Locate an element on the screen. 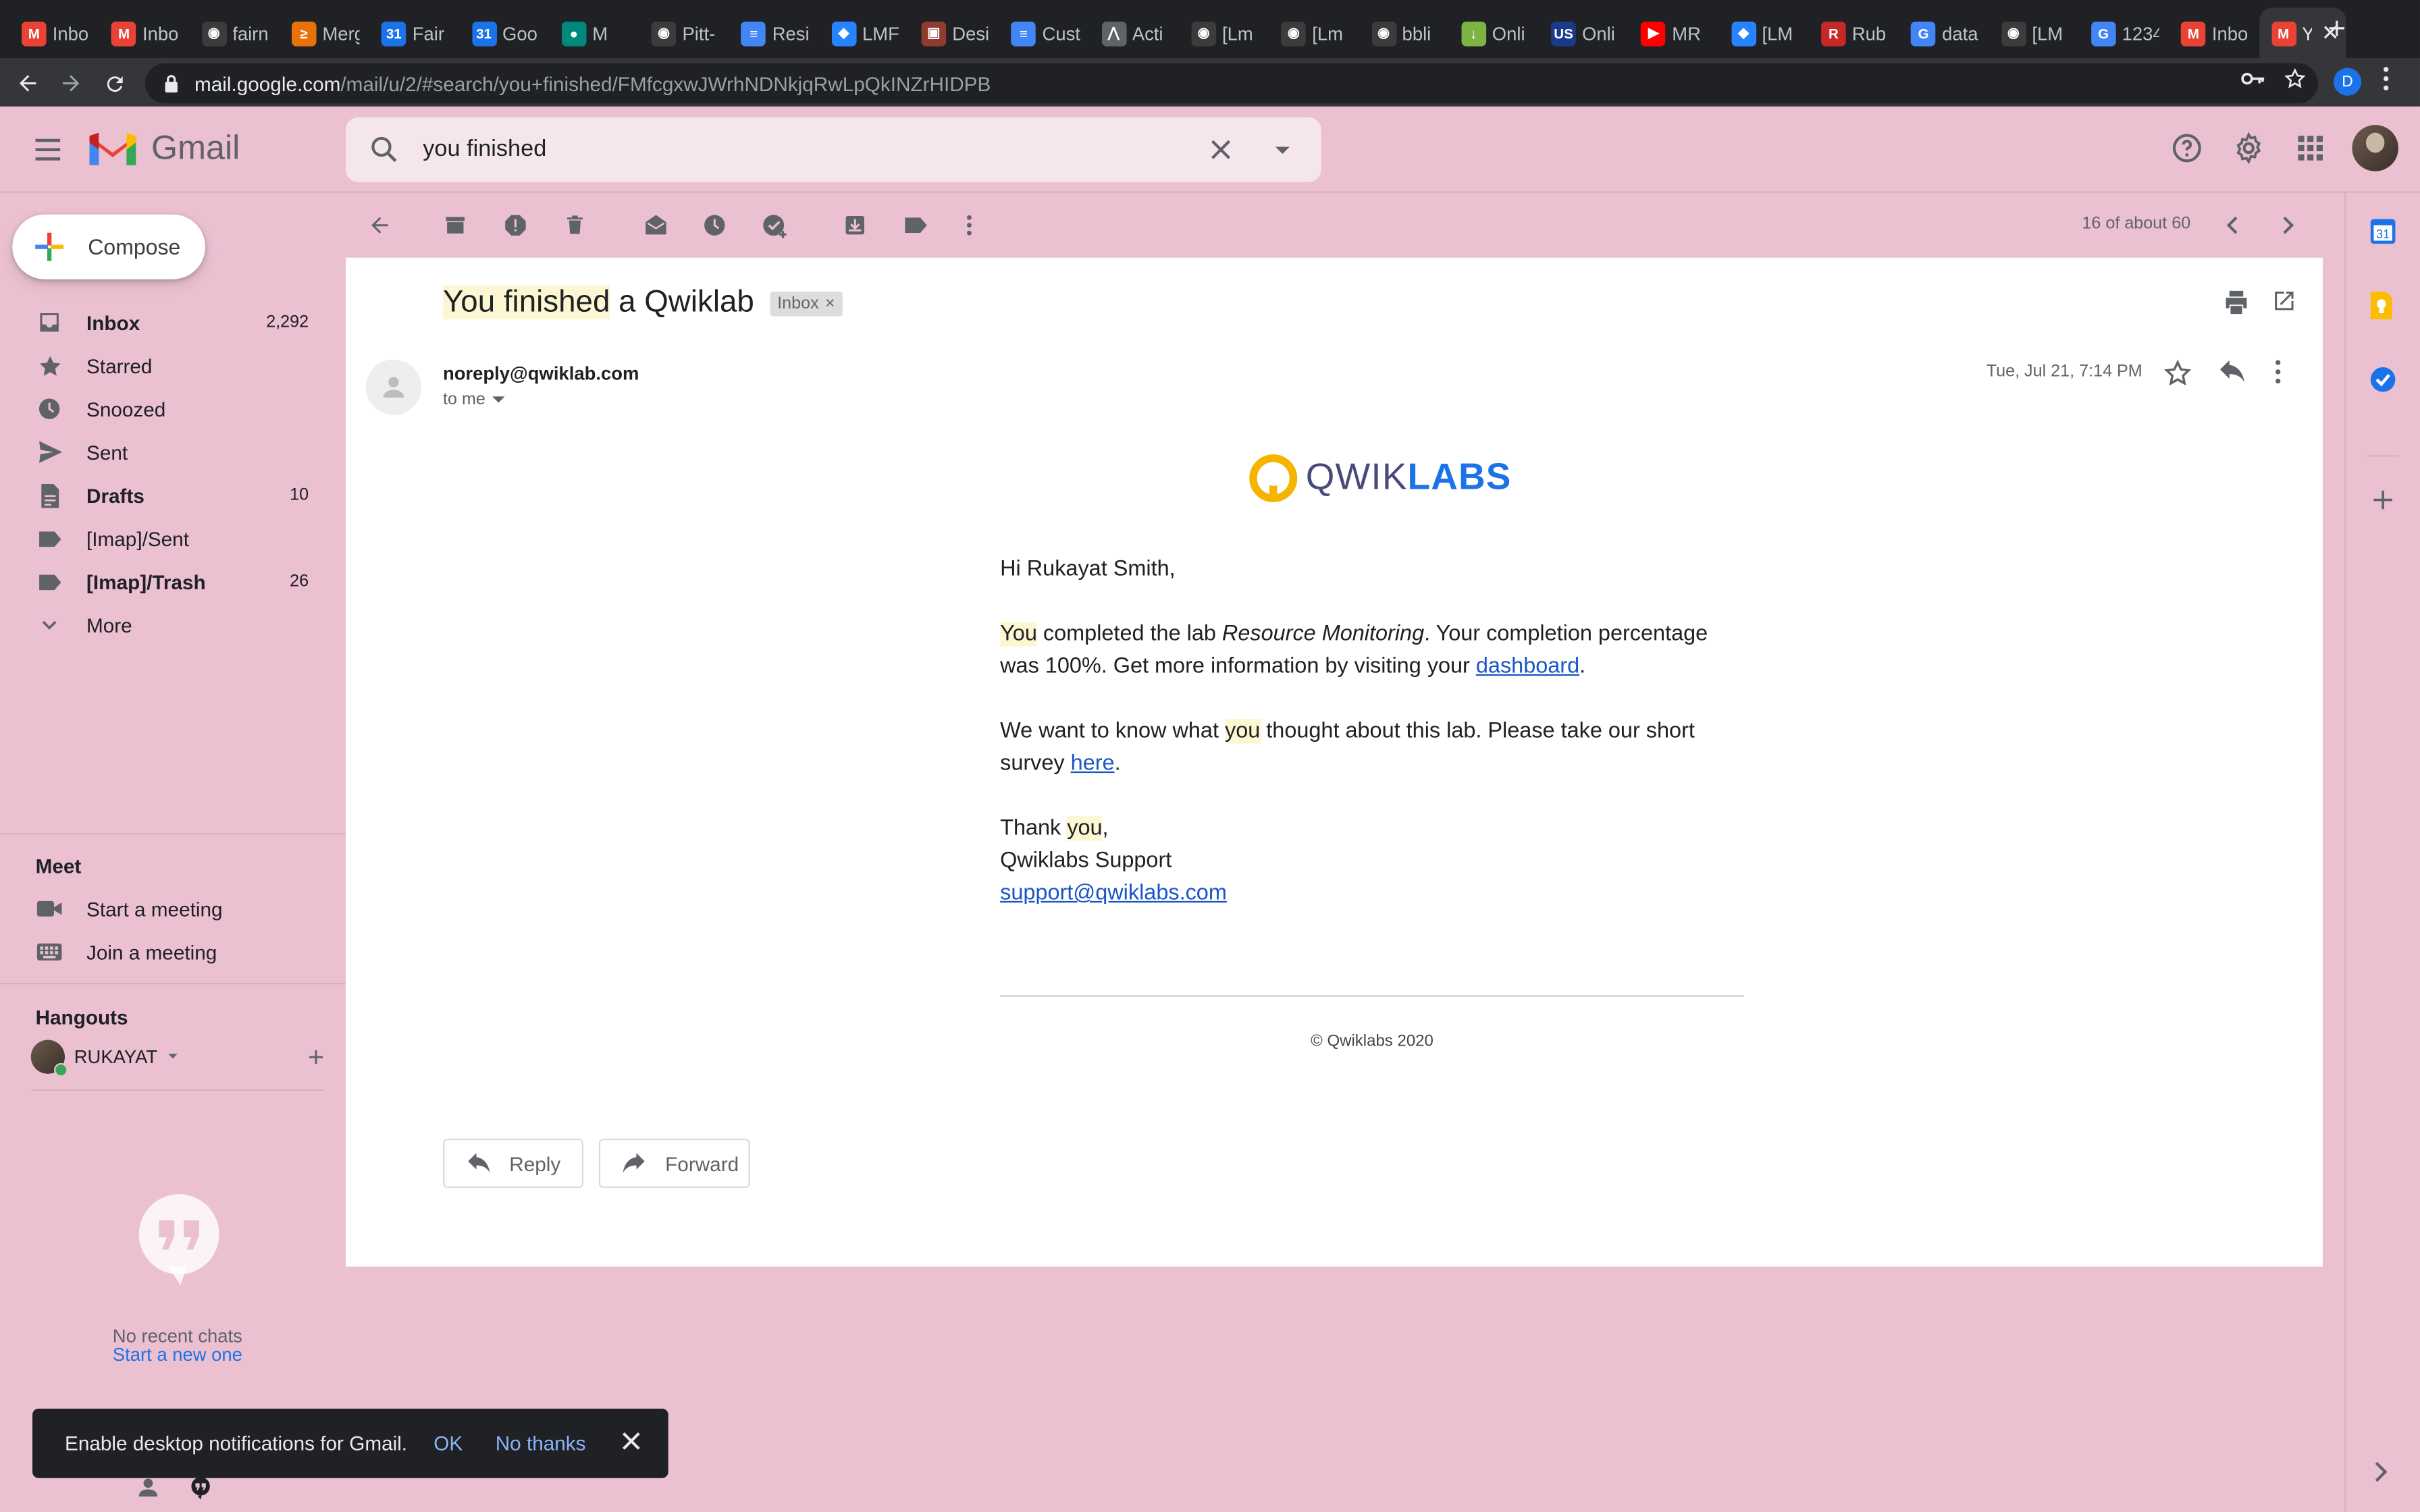 The width and height of the screenshot is (2420, 1512). newer-icon is located at coordinates (2233, 226).